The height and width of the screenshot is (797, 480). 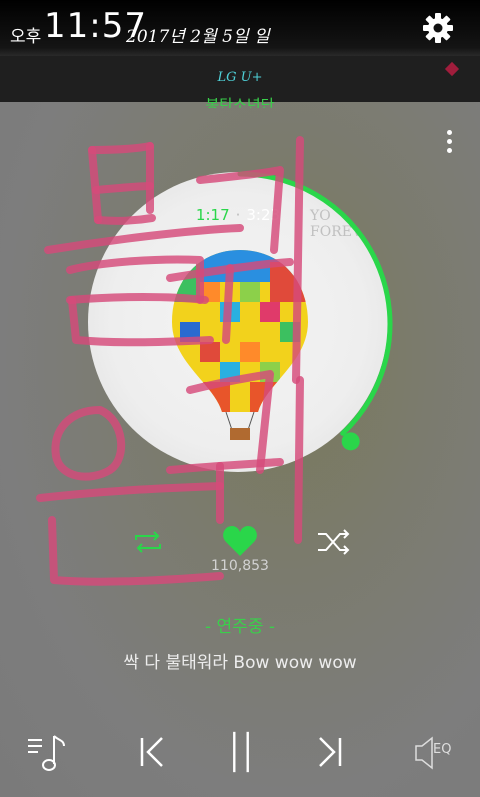 What do you see at coordinates (334, 542) in the screenshot?
I see `shuffle-icon` at bounding box center [334, 542].